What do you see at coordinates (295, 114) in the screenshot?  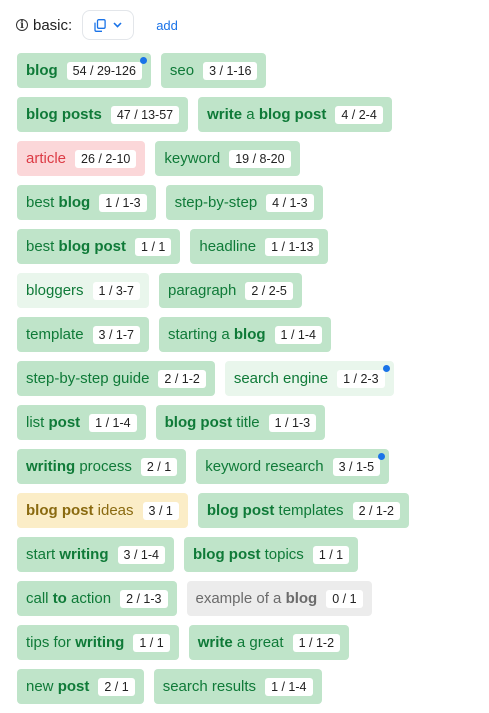 I see `keyword-chip: write a blog post 4 / 2-4` at bounding box center [295, 114].